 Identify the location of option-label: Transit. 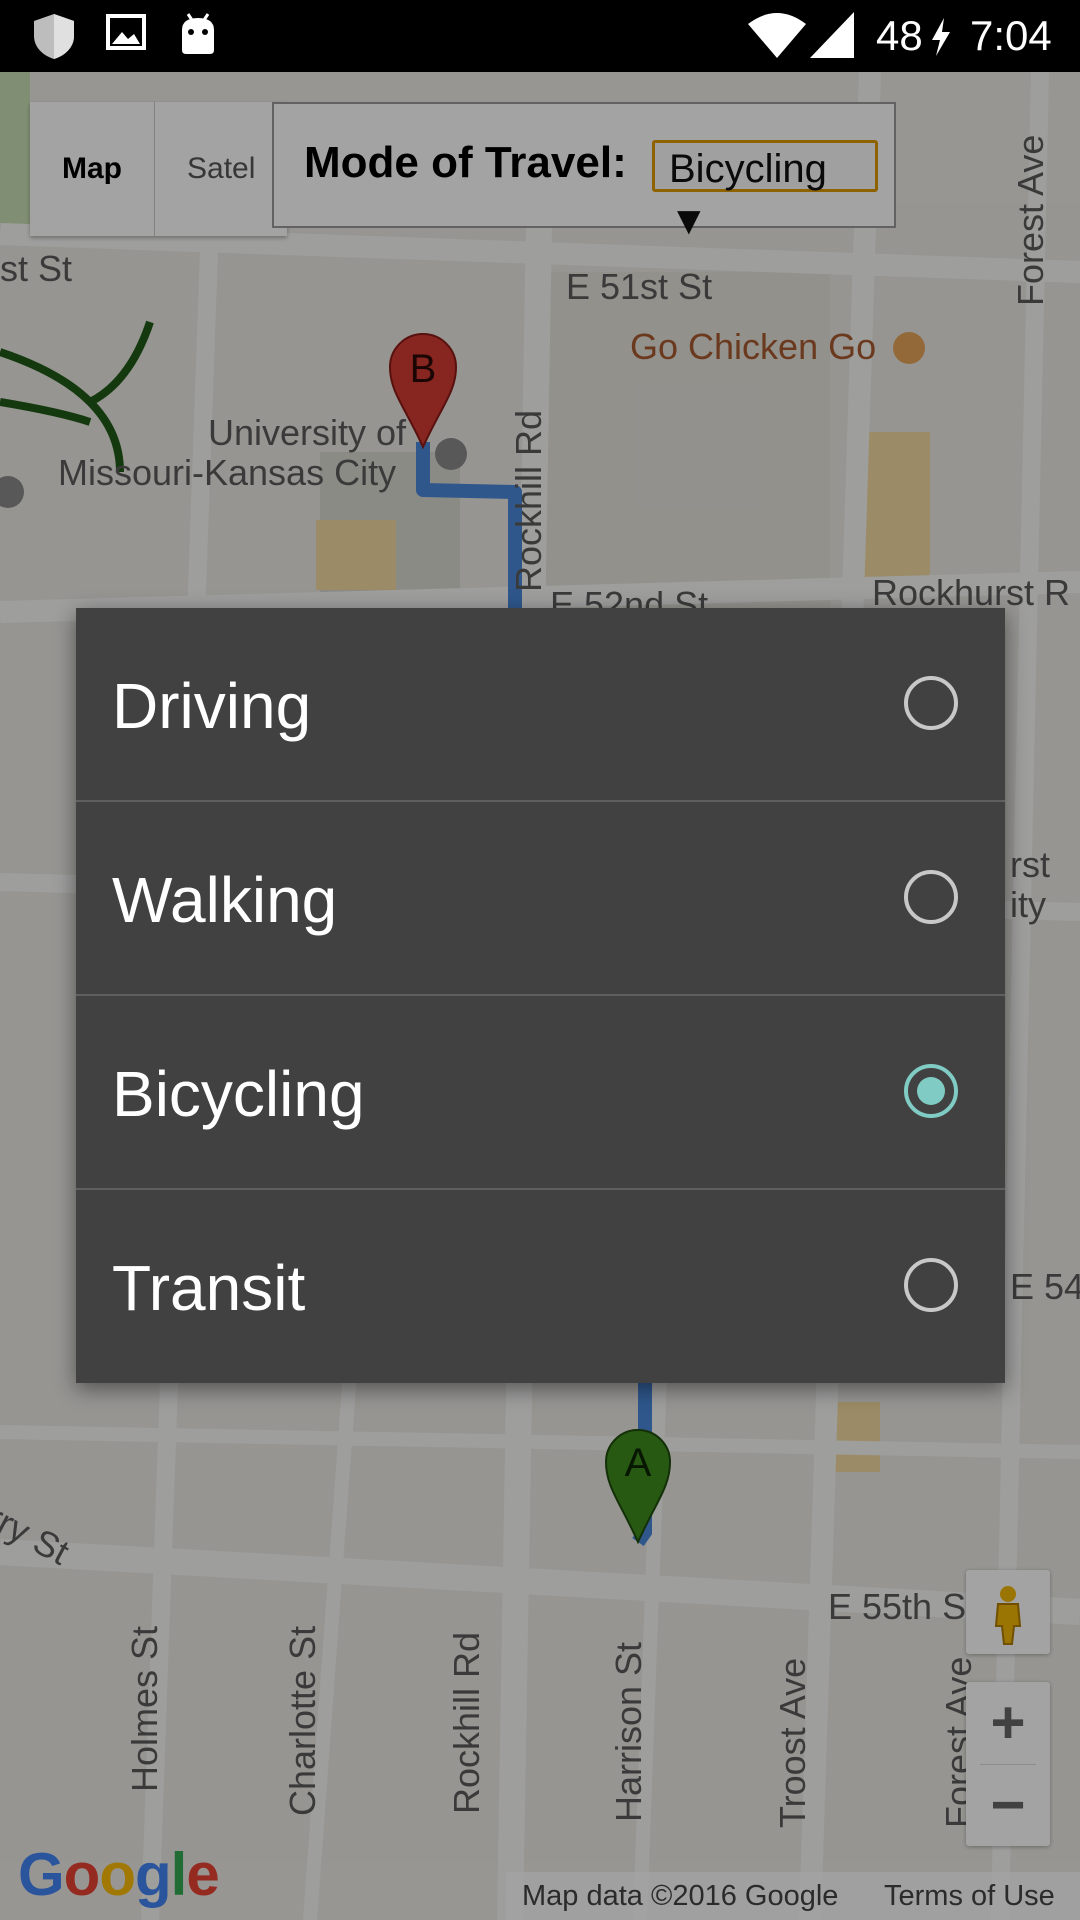
(209, 1288).